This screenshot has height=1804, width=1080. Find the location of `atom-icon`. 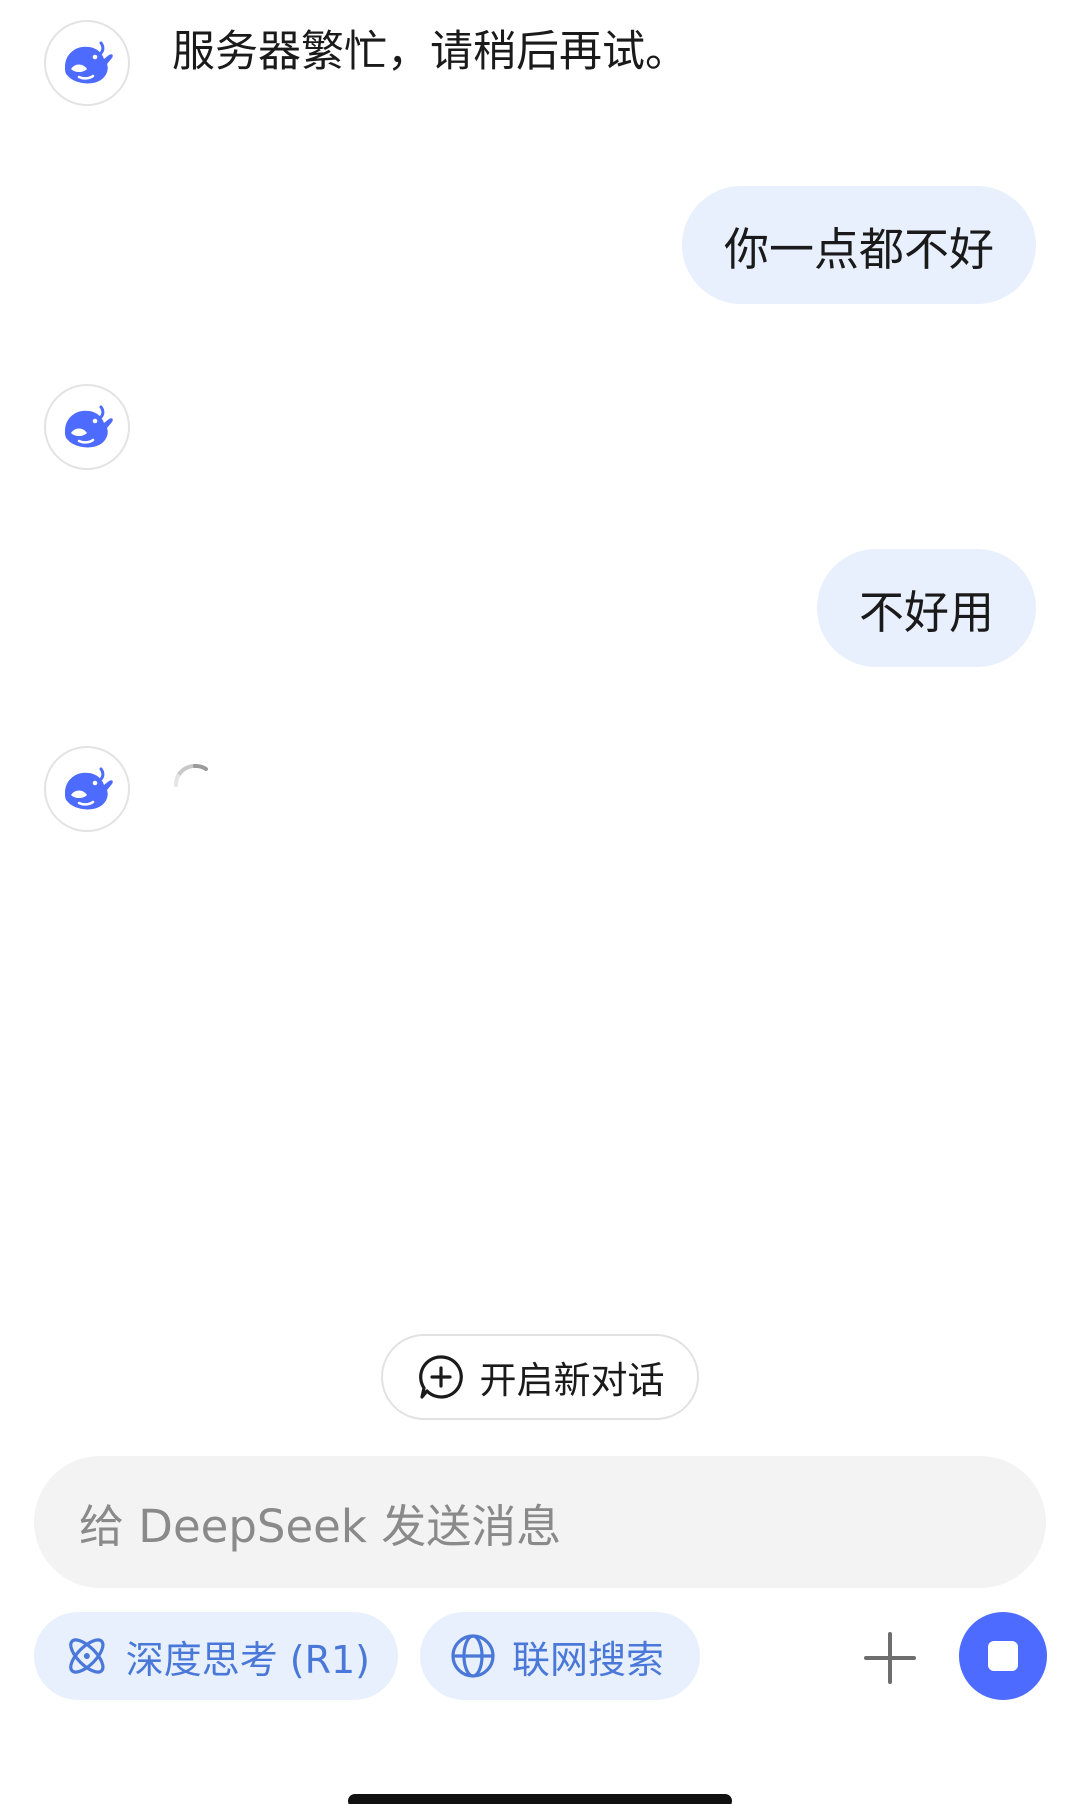

atom-icon is located at coordinates (87, 1656).